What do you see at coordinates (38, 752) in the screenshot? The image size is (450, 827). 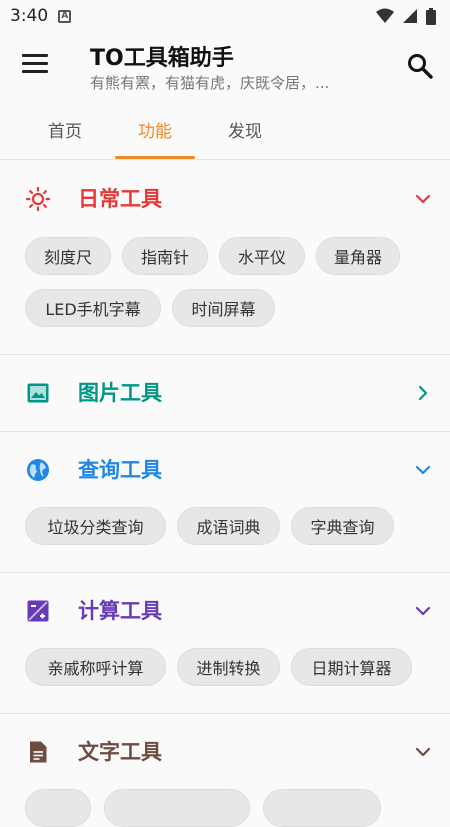 I see `document-icon` at bounding box center [38, 752].